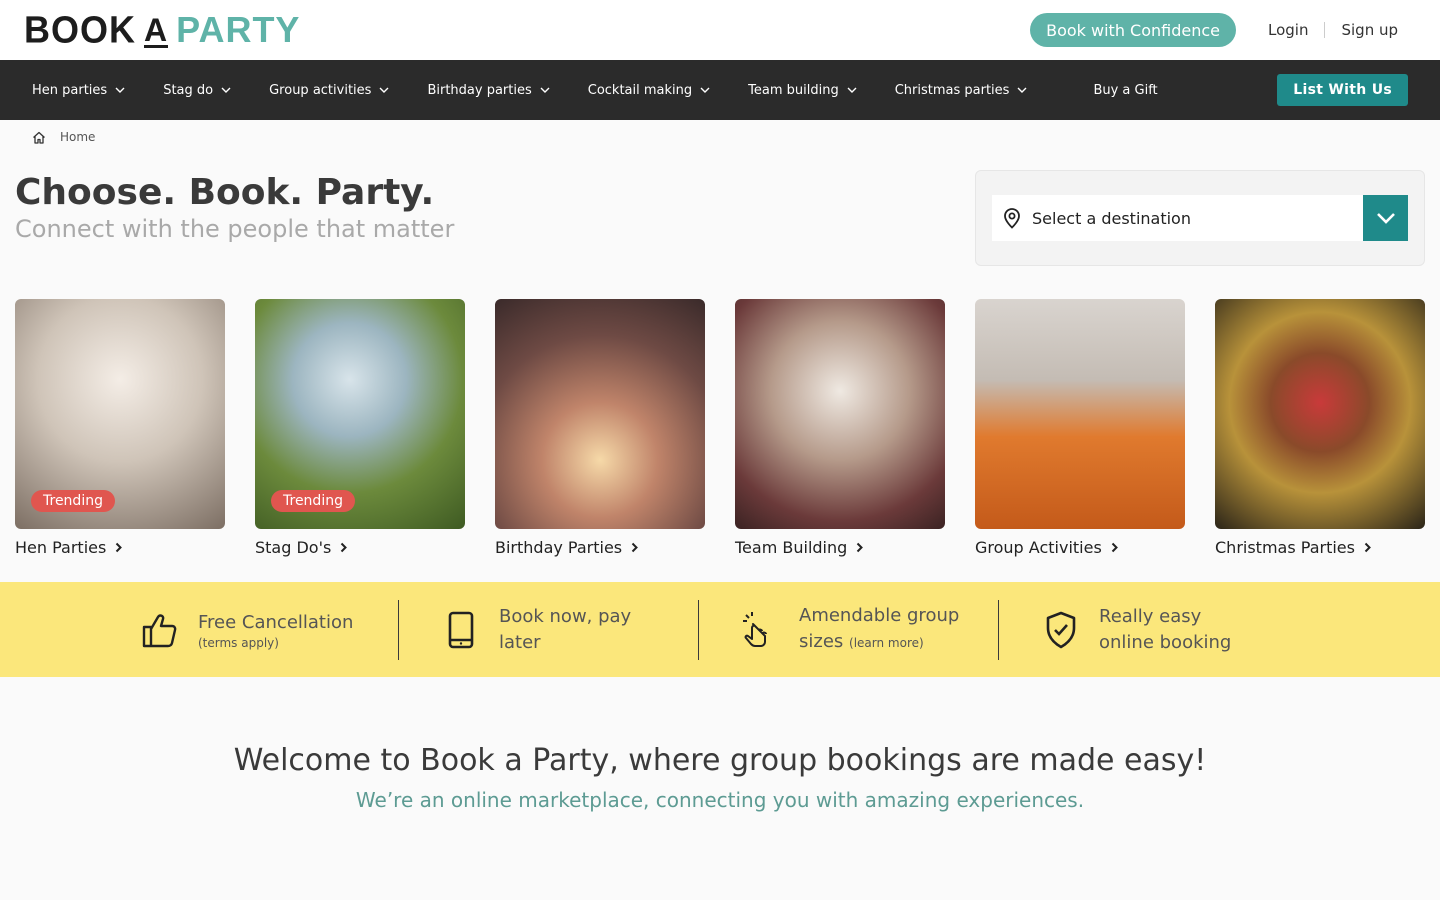 The width and height of the screenshot is (1440, 900). Describe the element at coordinates (600, 547) in the screenshot. I see `card-label: Birthday Parties` at that location.